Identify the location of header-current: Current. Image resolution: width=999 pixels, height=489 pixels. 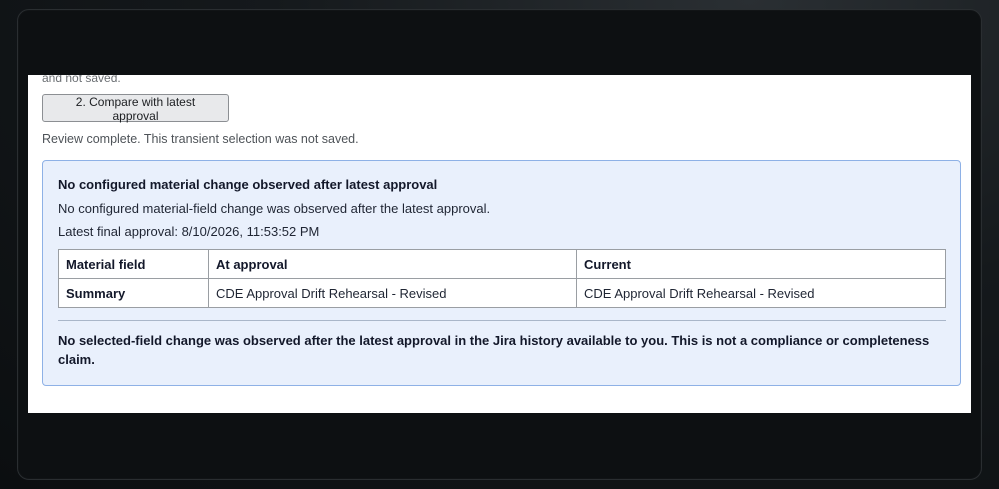
(761, 264).